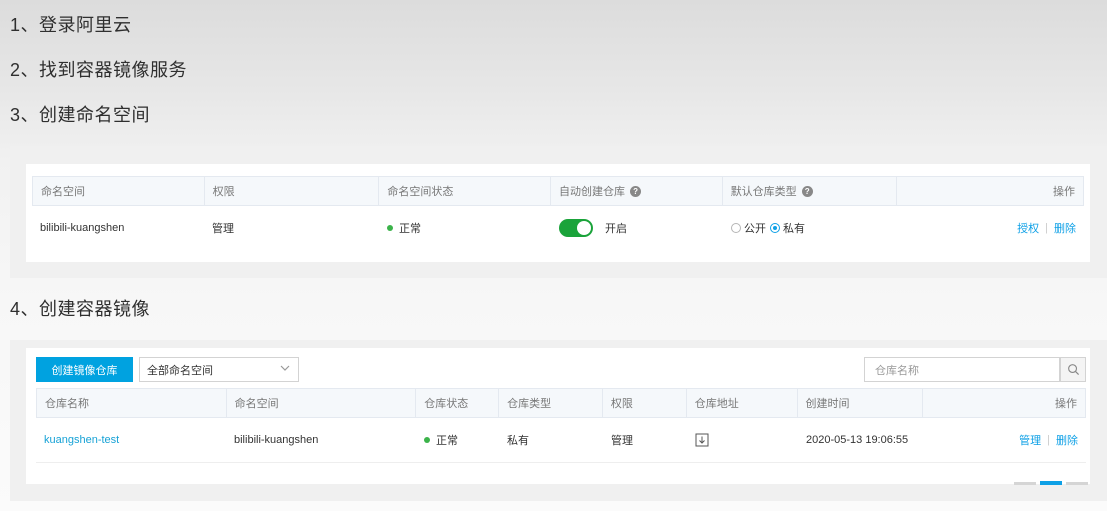  Describe the element at coordinates (465, 228) in the screenshot. I see `namespace-status: 正常` at that location.